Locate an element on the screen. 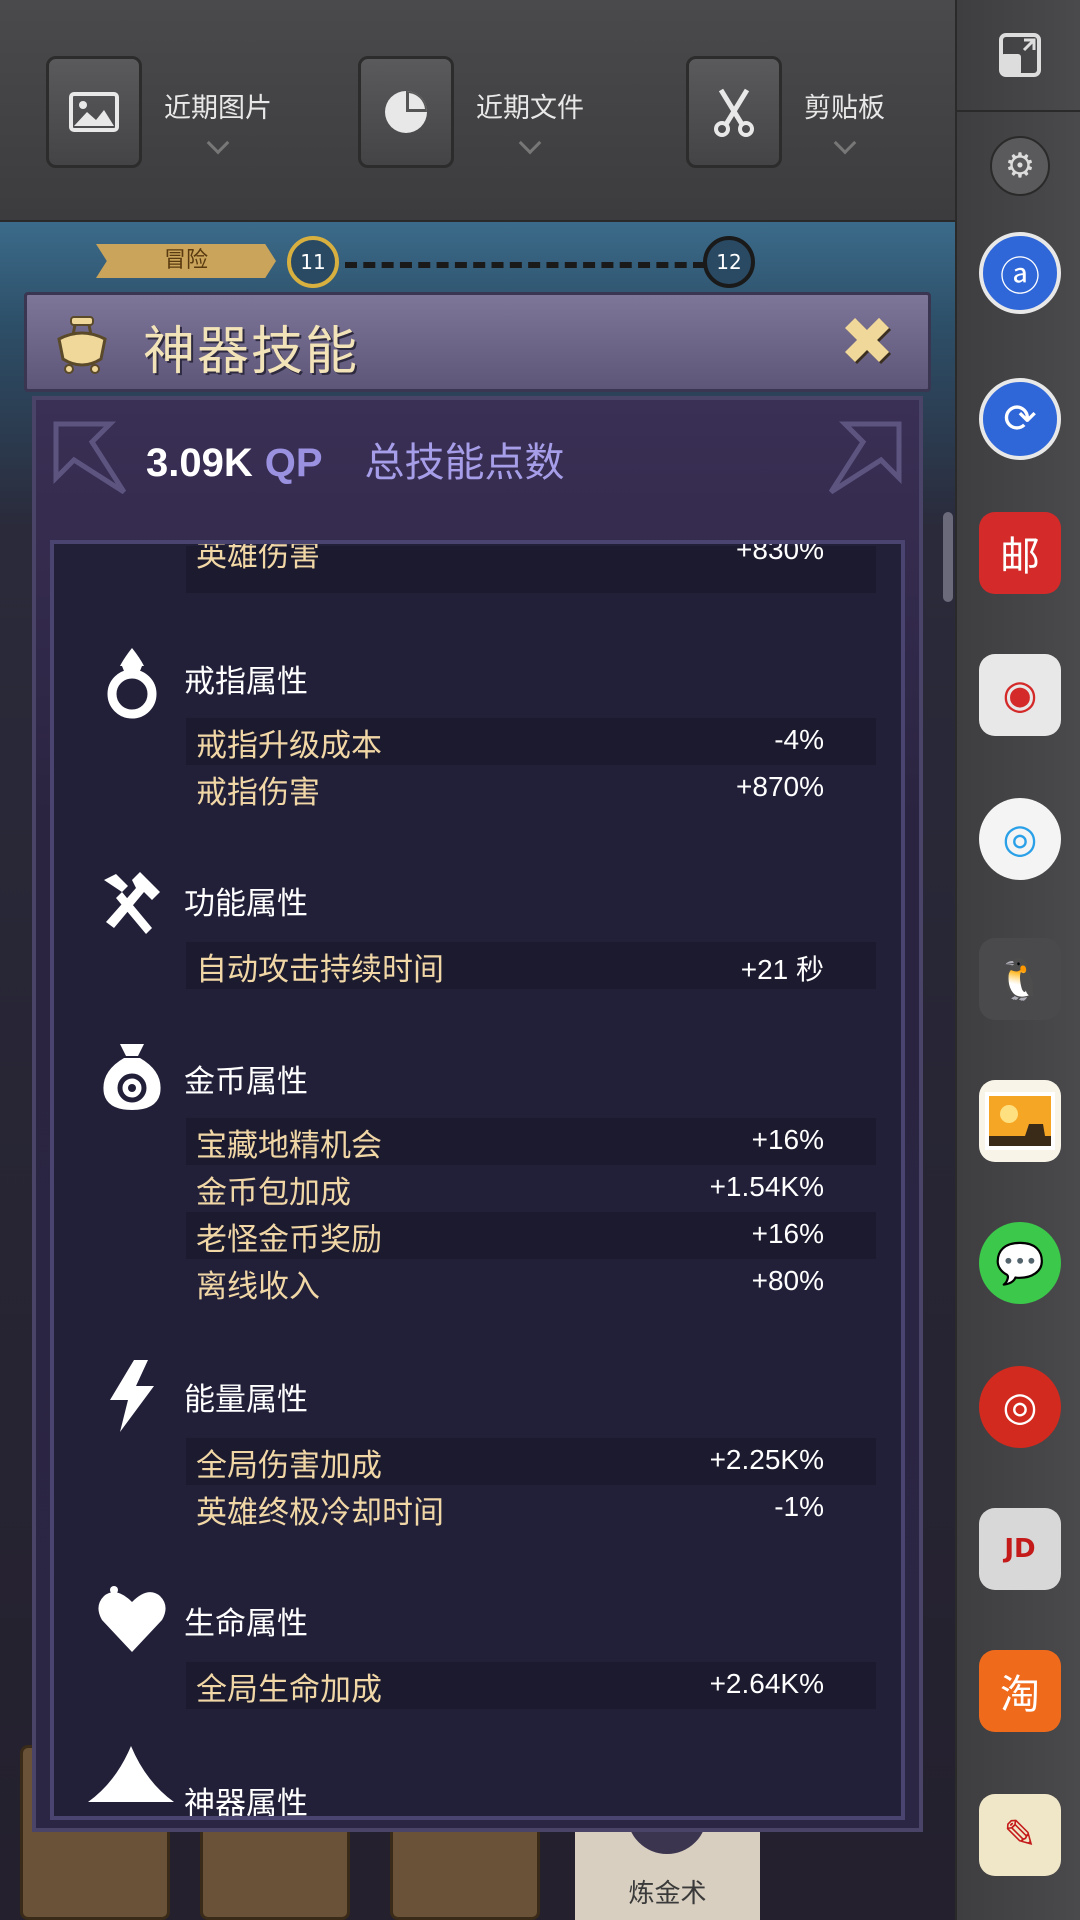 The width and height of the screenshot is (1080, 1920). money-bag-icon is located at coordinates (132, 1077).